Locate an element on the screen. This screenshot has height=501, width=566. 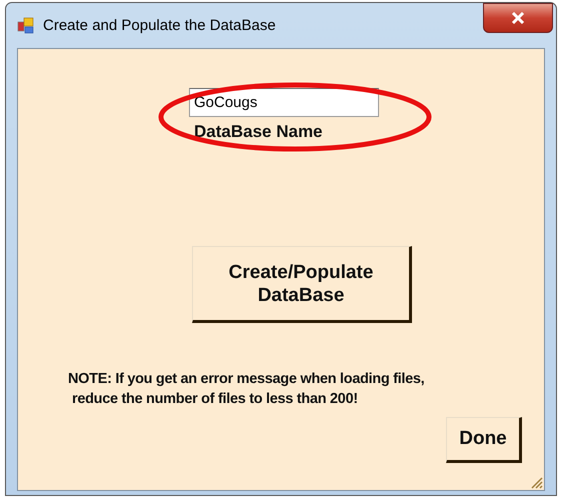
resize-grip-icon is located at coordinates (536, 482).